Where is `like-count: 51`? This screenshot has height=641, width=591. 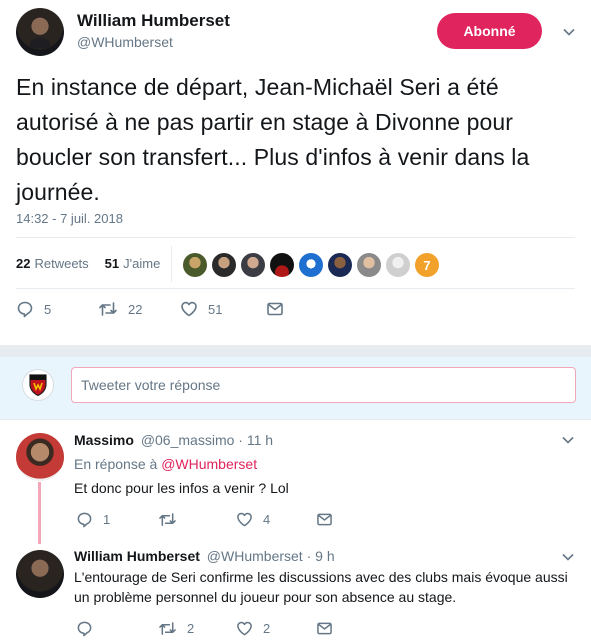
like-count: 51 is located at coordinates (215, 309).